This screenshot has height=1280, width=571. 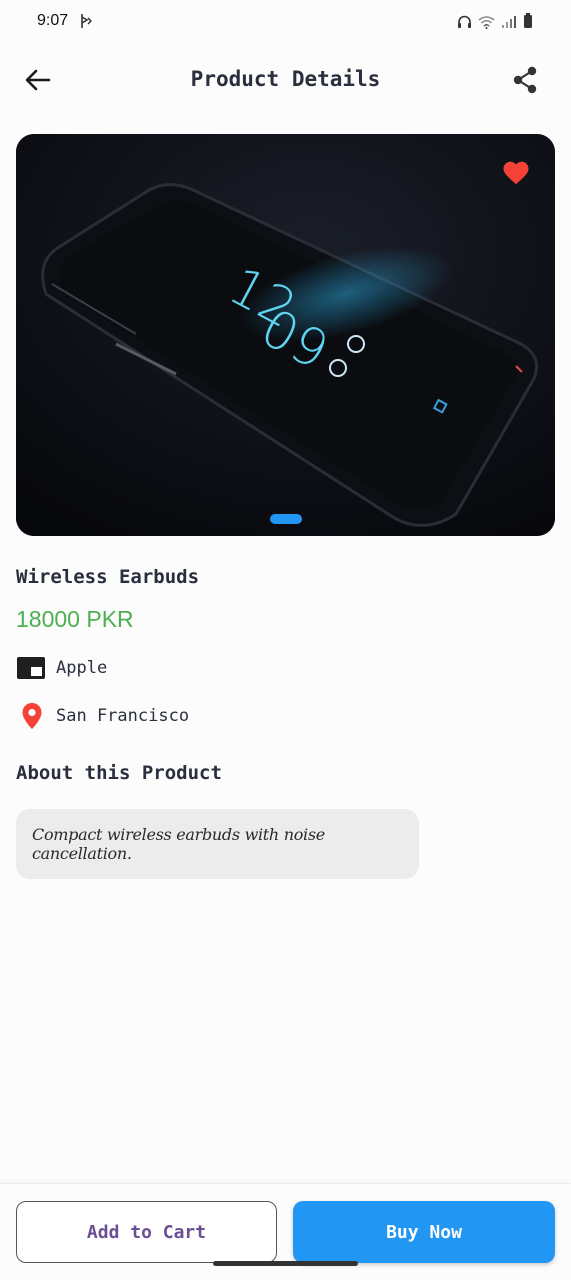 I want to click on favorite-button, so click(x=516, y=173).